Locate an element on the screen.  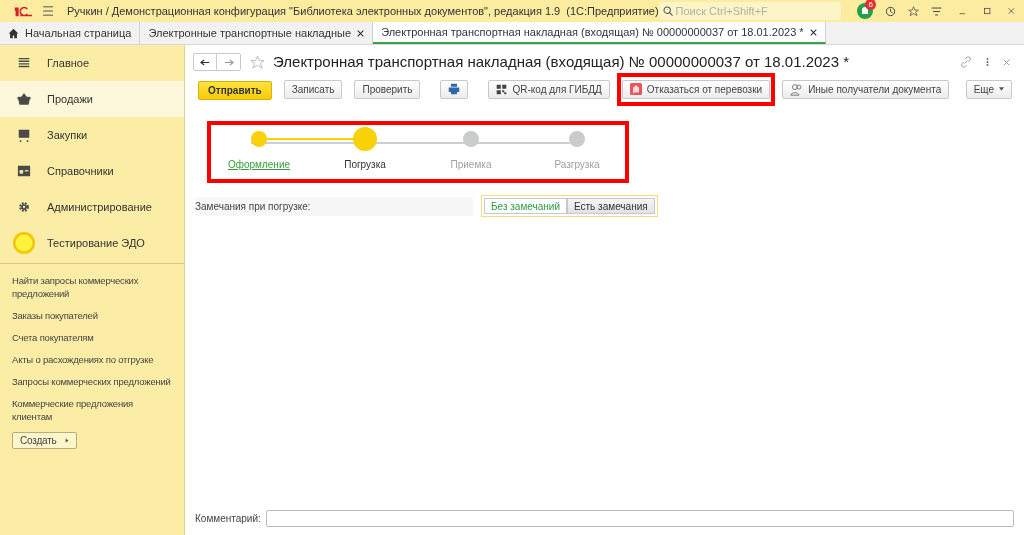
sidebar-link: Запросы коммерческих предложений is located at coordinates (92, 381).